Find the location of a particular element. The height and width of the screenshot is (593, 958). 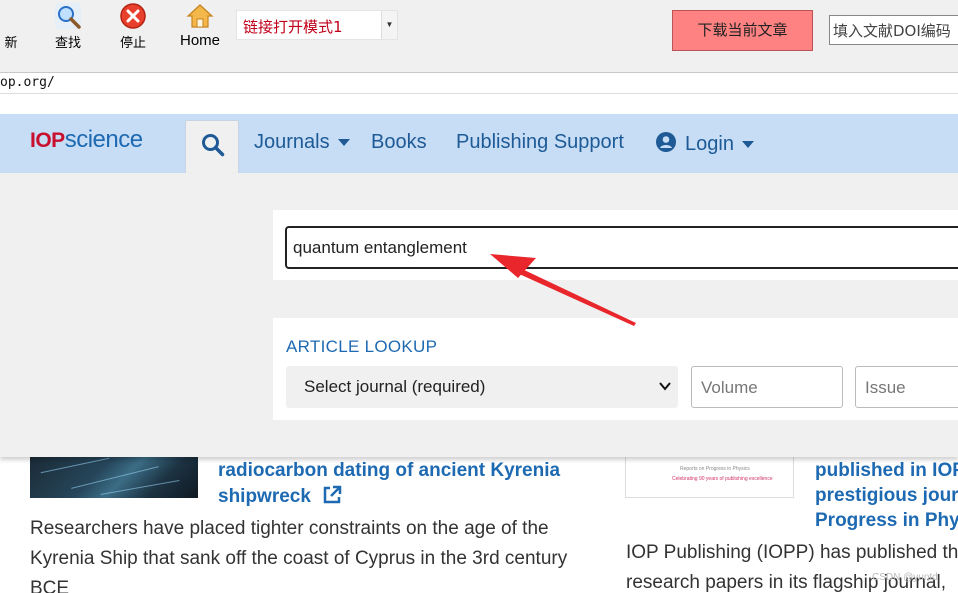

home-button: Home is located at coordinates (200, 25).